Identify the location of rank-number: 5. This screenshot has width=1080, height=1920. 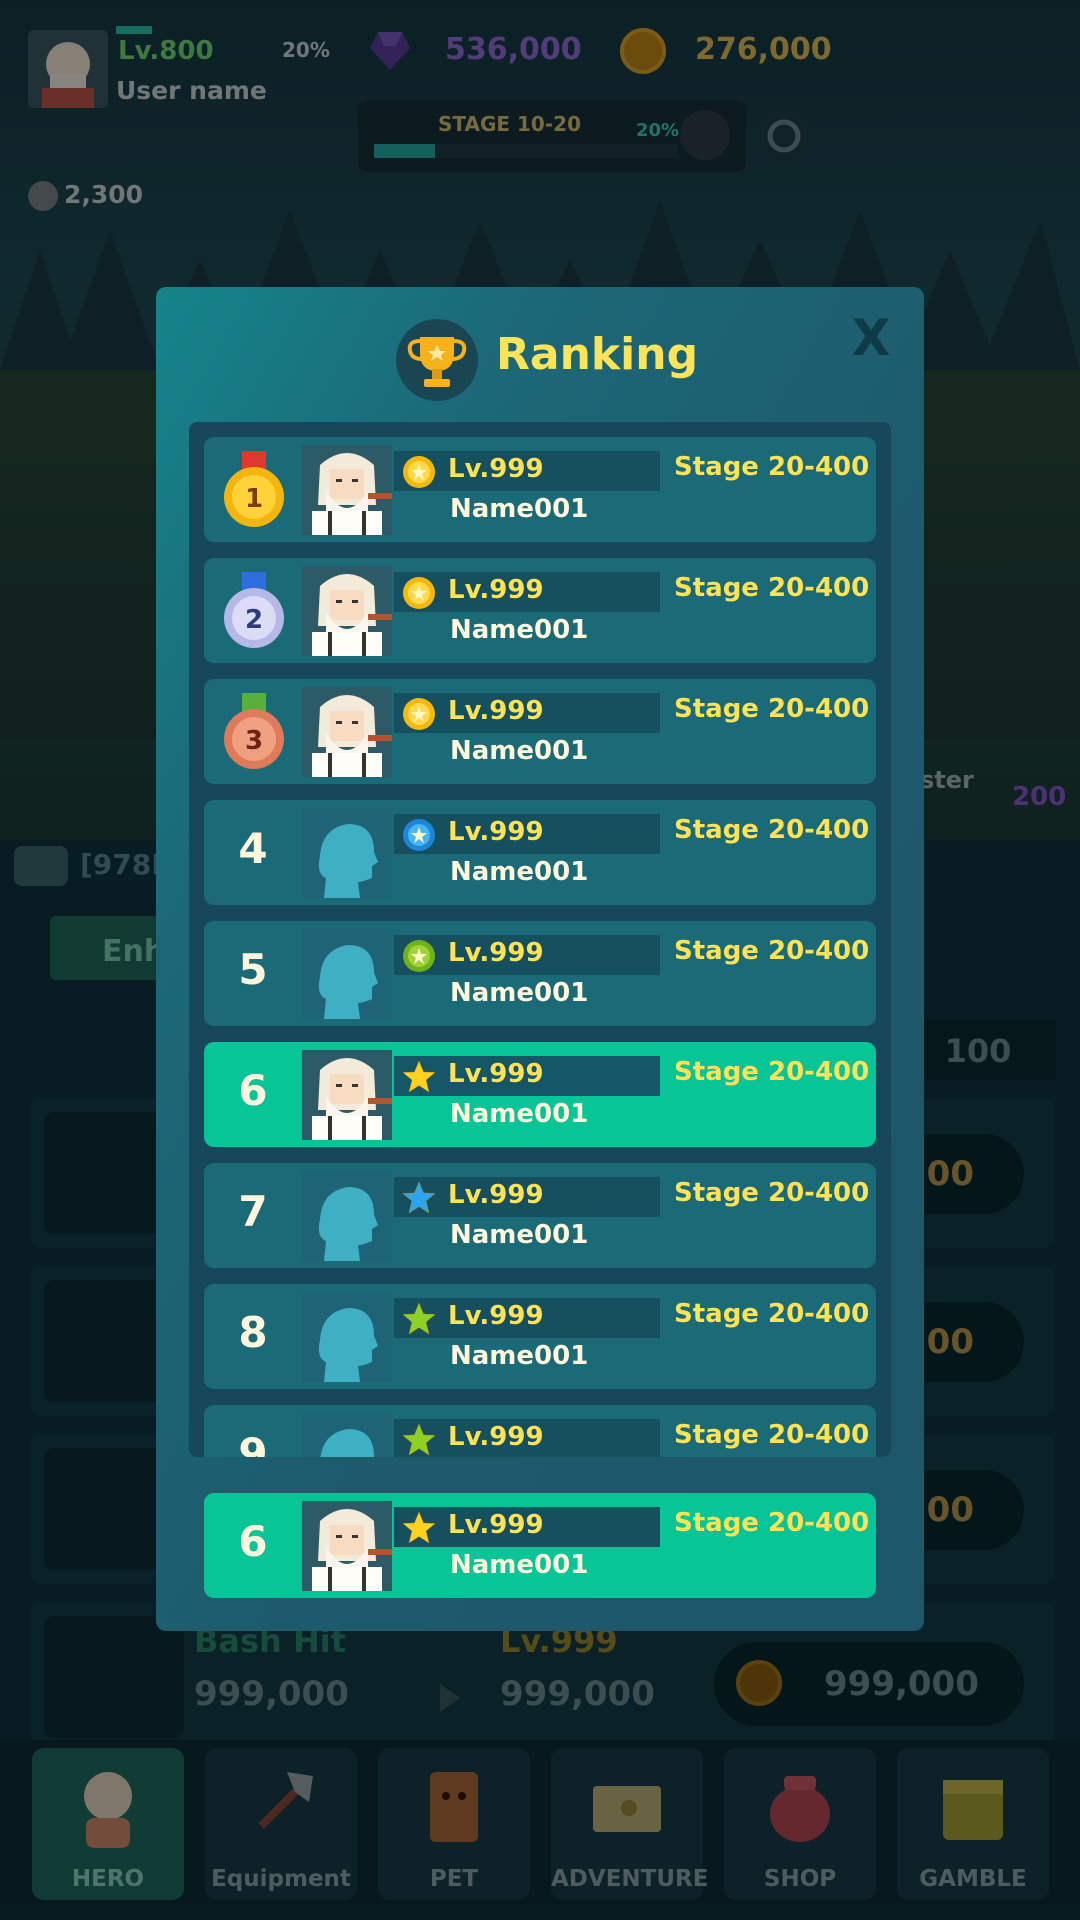
(253, 969).